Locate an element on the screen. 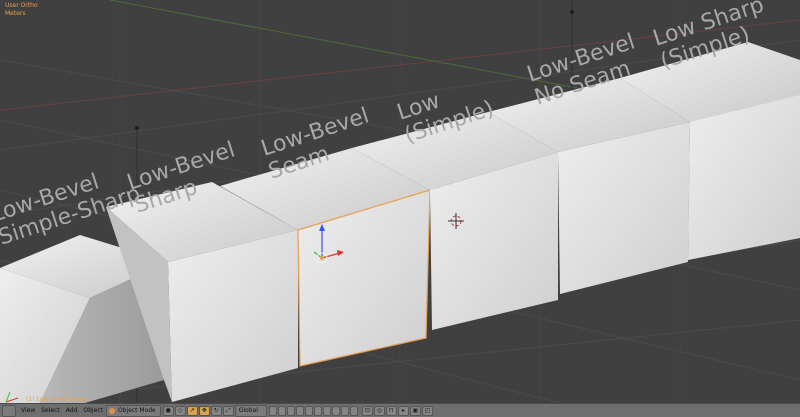 The image size is (800, 417). mode-selector: Object Mode is located at coordinates (133, 410).